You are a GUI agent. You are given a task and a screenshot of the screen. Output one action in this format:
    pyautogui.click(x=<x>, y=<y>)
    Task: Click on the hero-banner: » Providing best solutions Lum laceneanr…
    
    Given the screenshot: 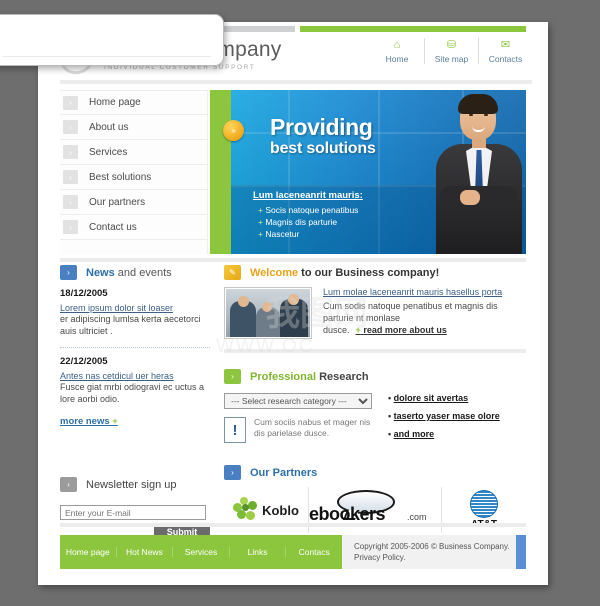 What is the action you would take?
    pyautogui.click(x=368, y=172)
    